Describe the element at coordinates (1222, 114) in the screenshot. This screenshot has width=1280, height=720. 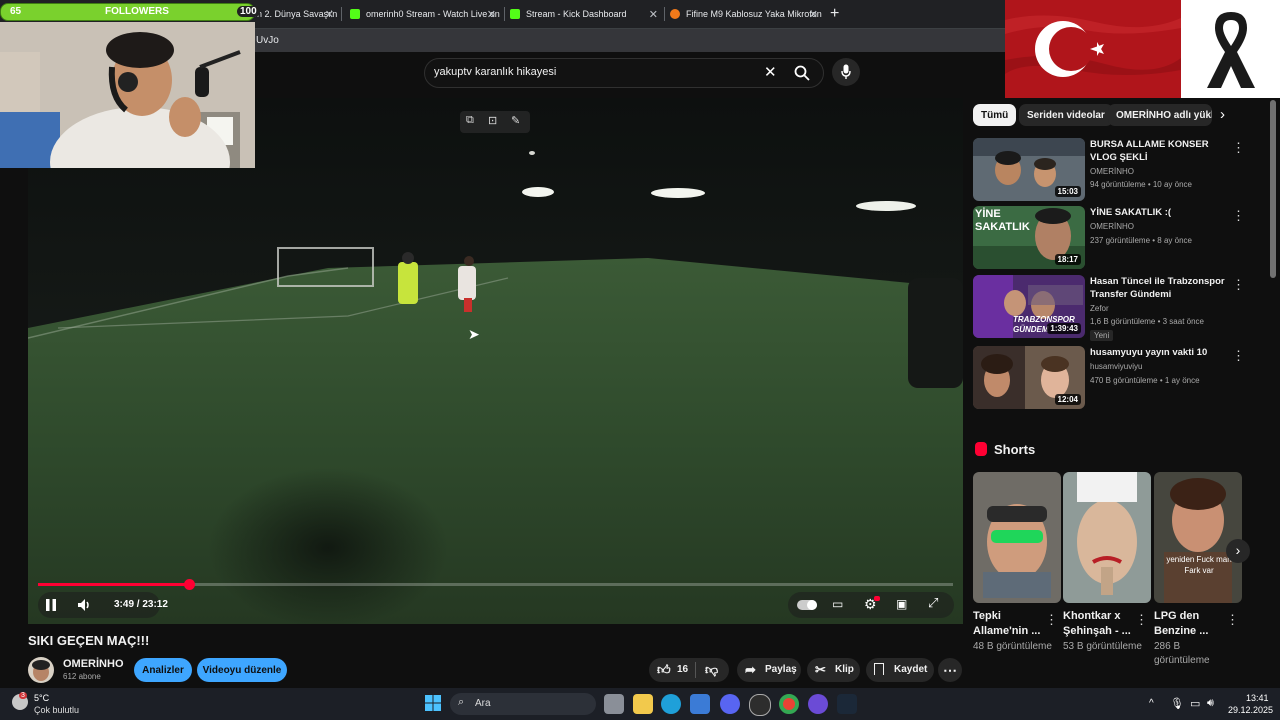
I see `chevron-right-icon: ›` at that location.